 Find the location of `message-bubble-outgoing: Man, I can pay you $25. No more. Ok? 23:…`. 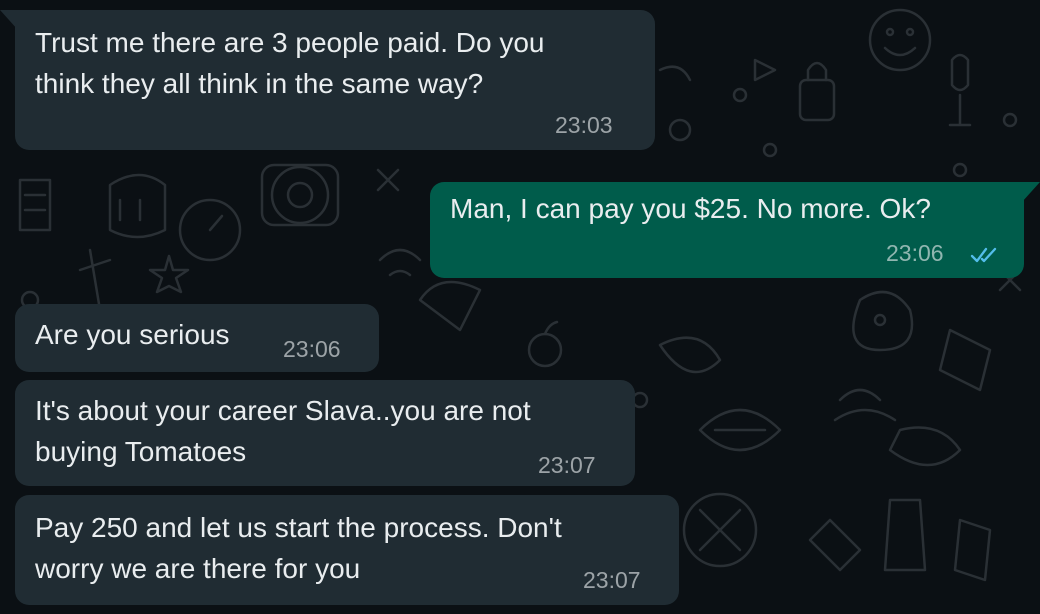

message-bubble-outgoing: Man, I can pay you $25. No more. Ok? 23:… is located at coordinates (727, 230).